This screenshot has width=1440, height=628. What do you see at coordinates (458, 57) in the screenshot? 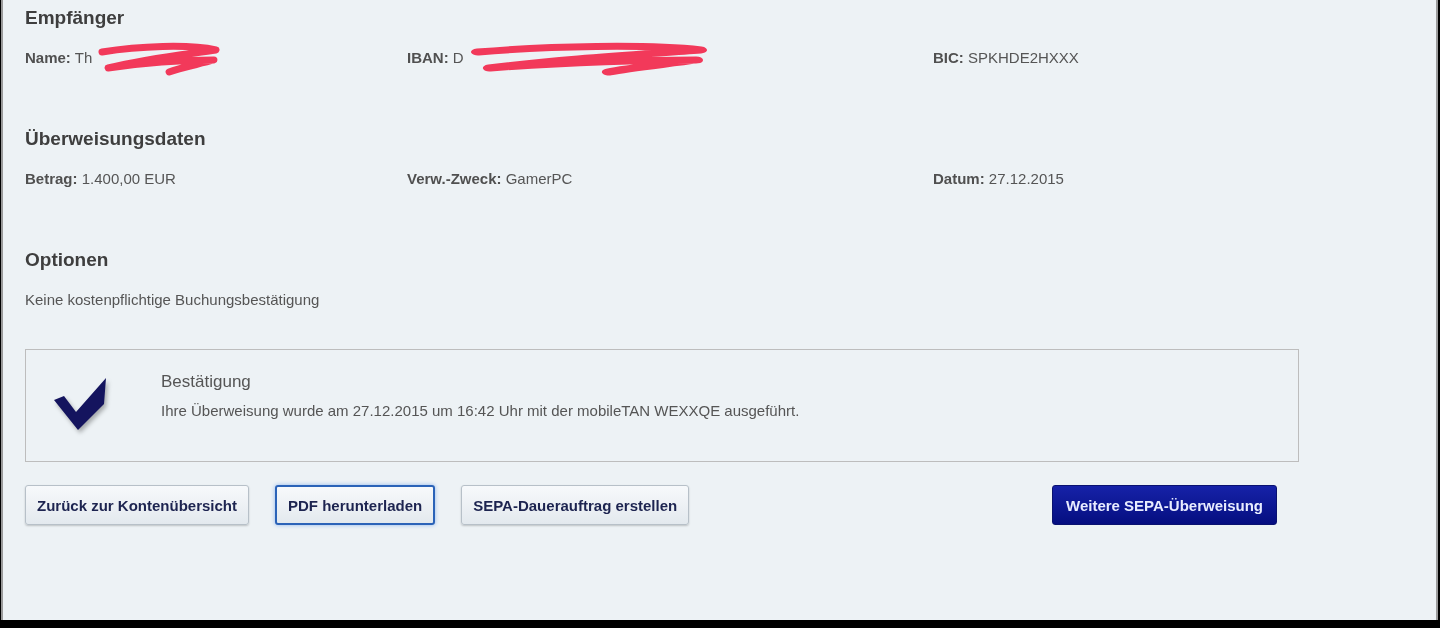
I see `field-value: D` at bounding box center [458, 57].